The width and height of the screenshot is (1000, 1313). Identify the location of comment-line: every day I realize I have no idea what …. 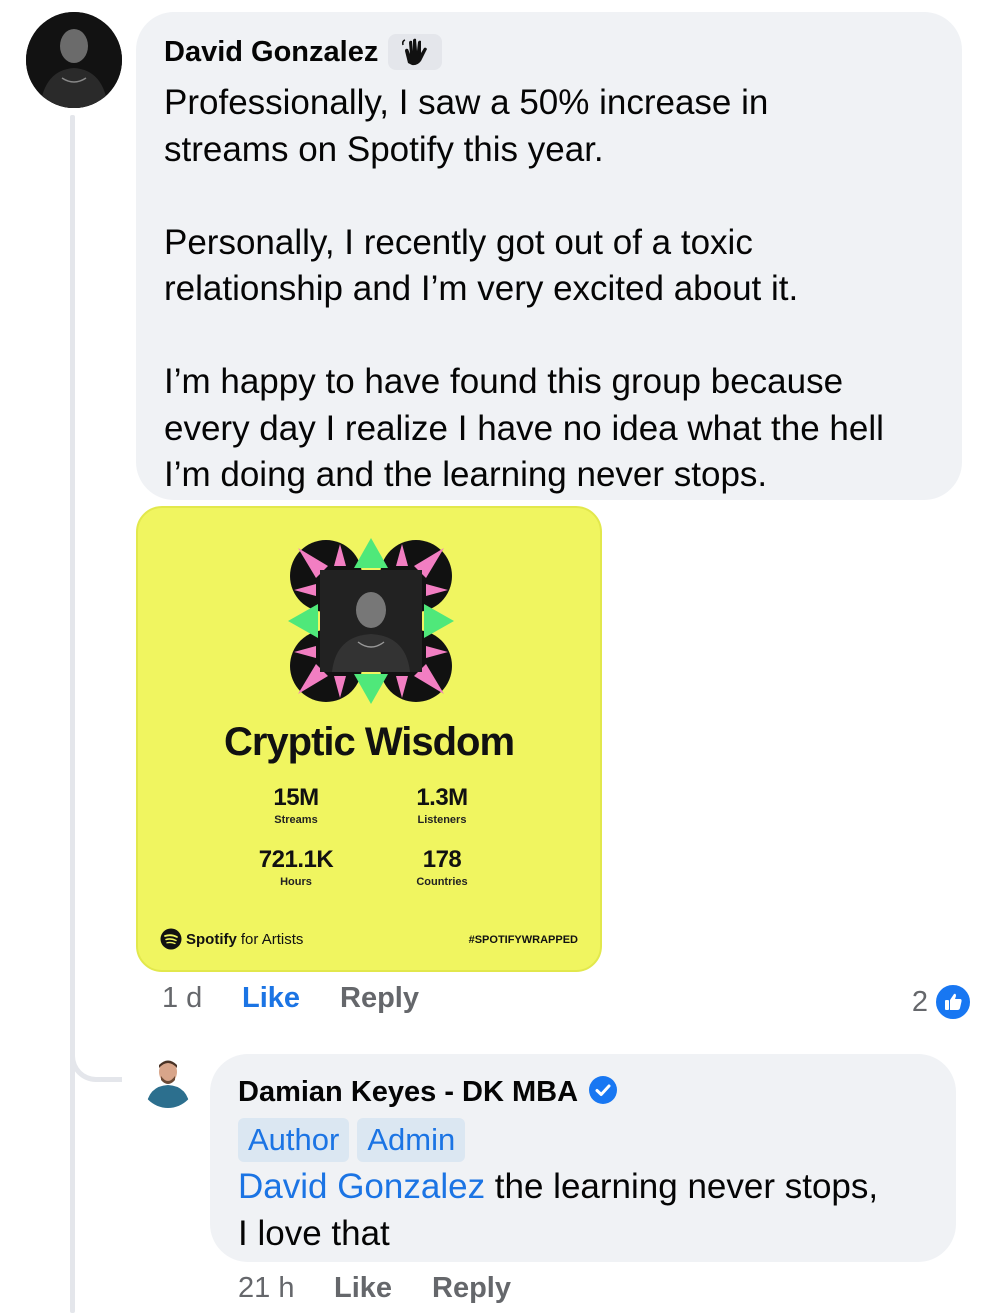
(524, 428).